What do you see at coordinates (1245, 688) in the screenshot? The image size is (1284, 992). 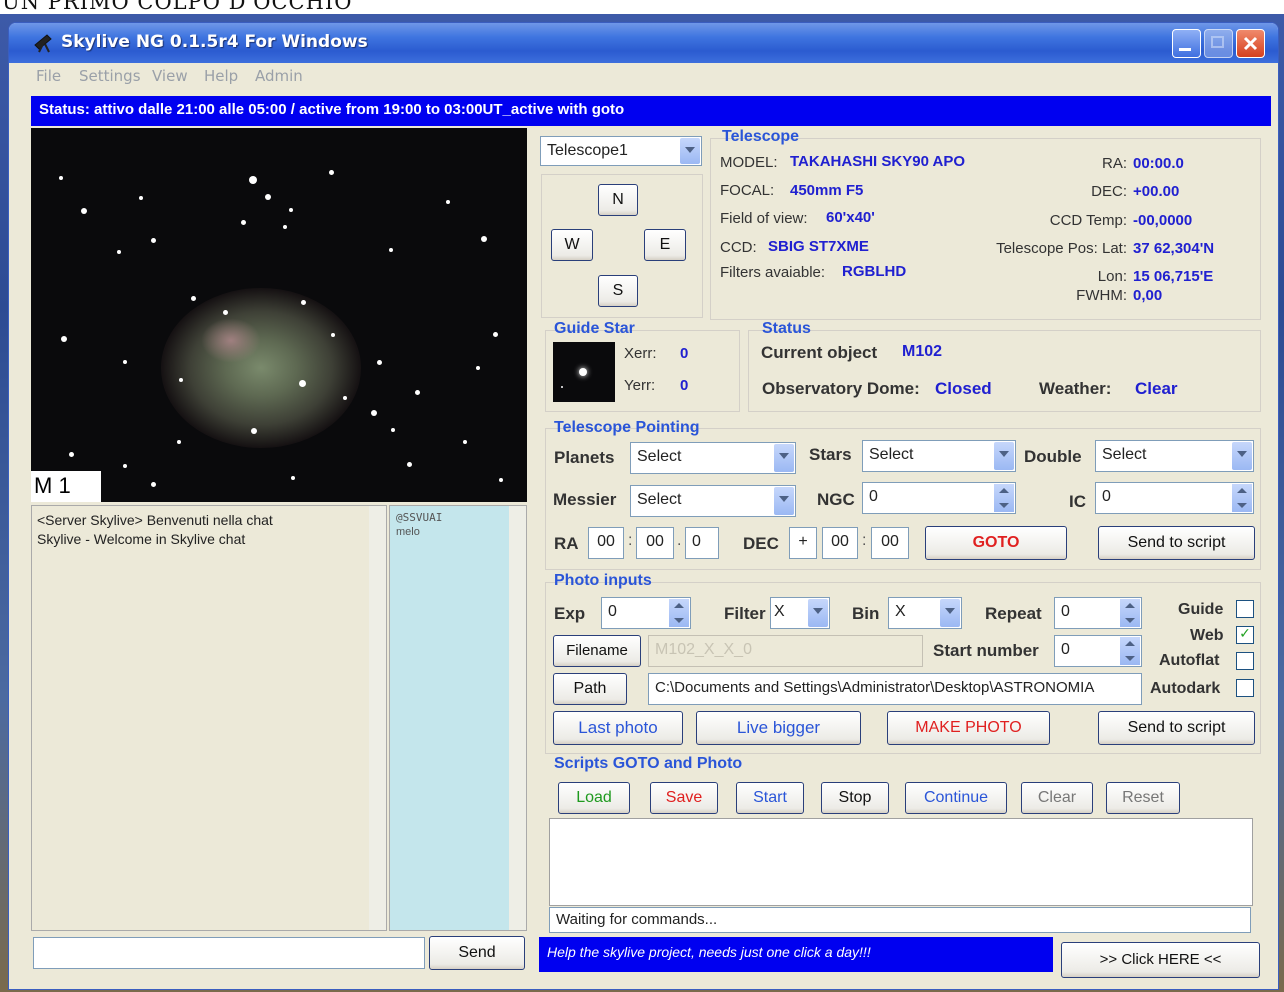 I see `autodark-checkbox` at bounding box center [1245, 688].